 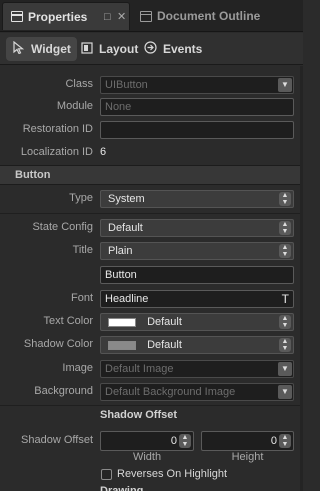 I want to click on height-label: Height, so click(x=247, y=457).